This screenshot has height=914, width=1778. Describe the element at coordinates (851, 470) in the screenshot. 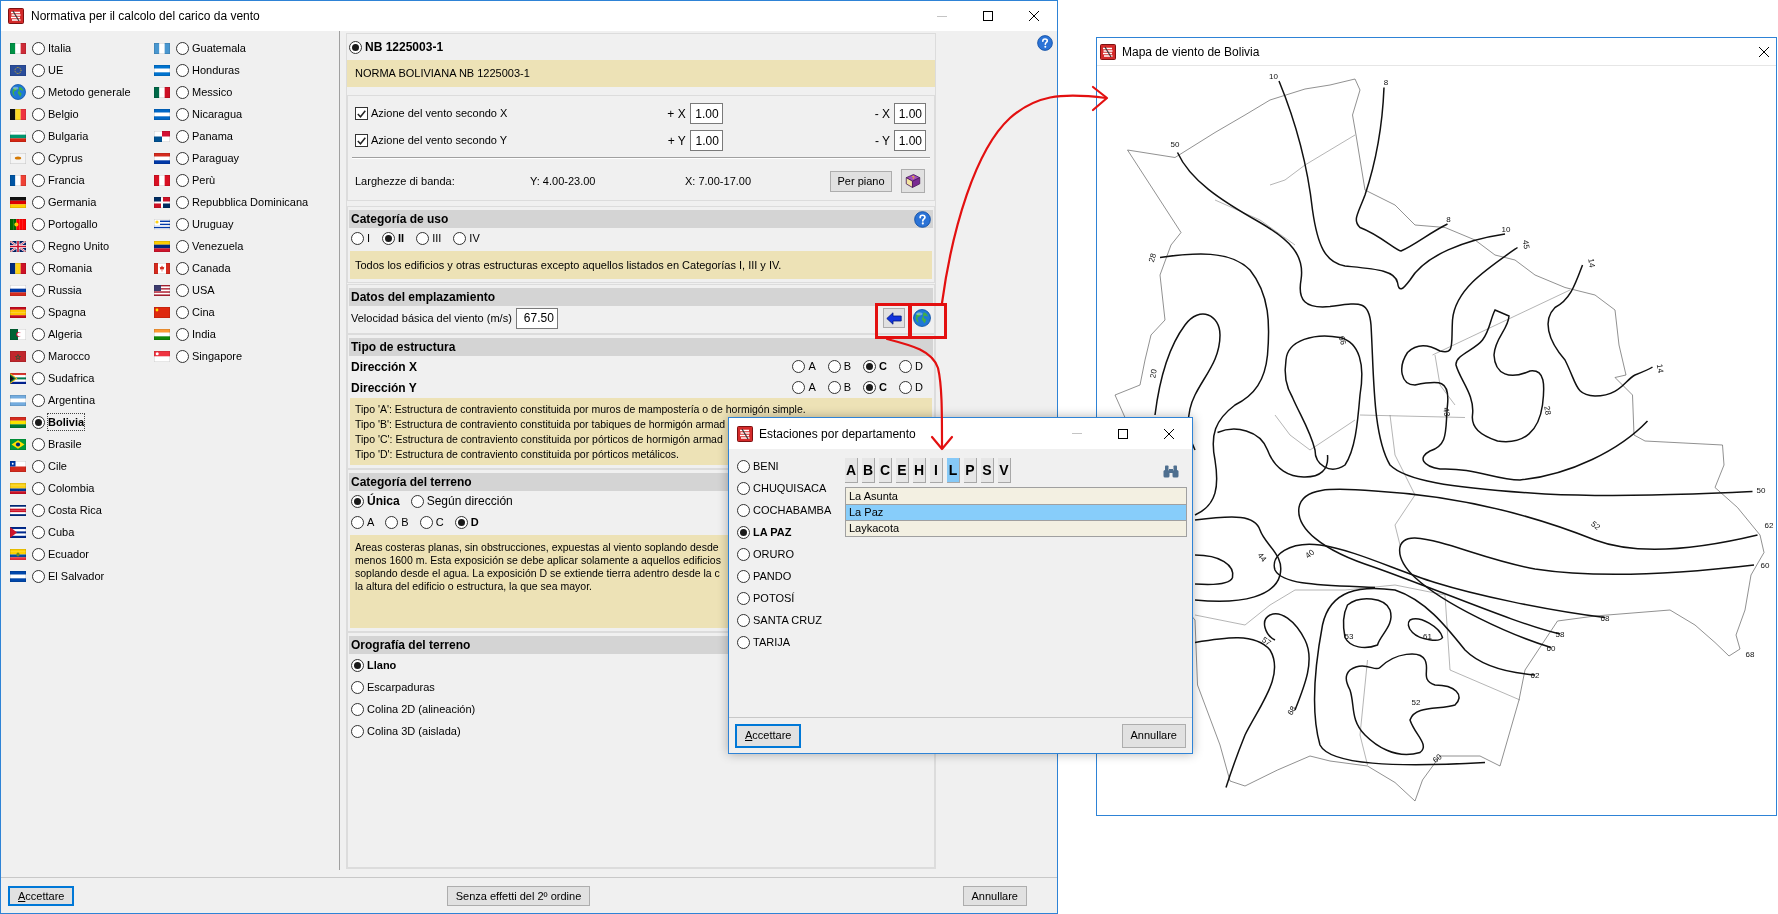

I see `letter-button: A` at that location.